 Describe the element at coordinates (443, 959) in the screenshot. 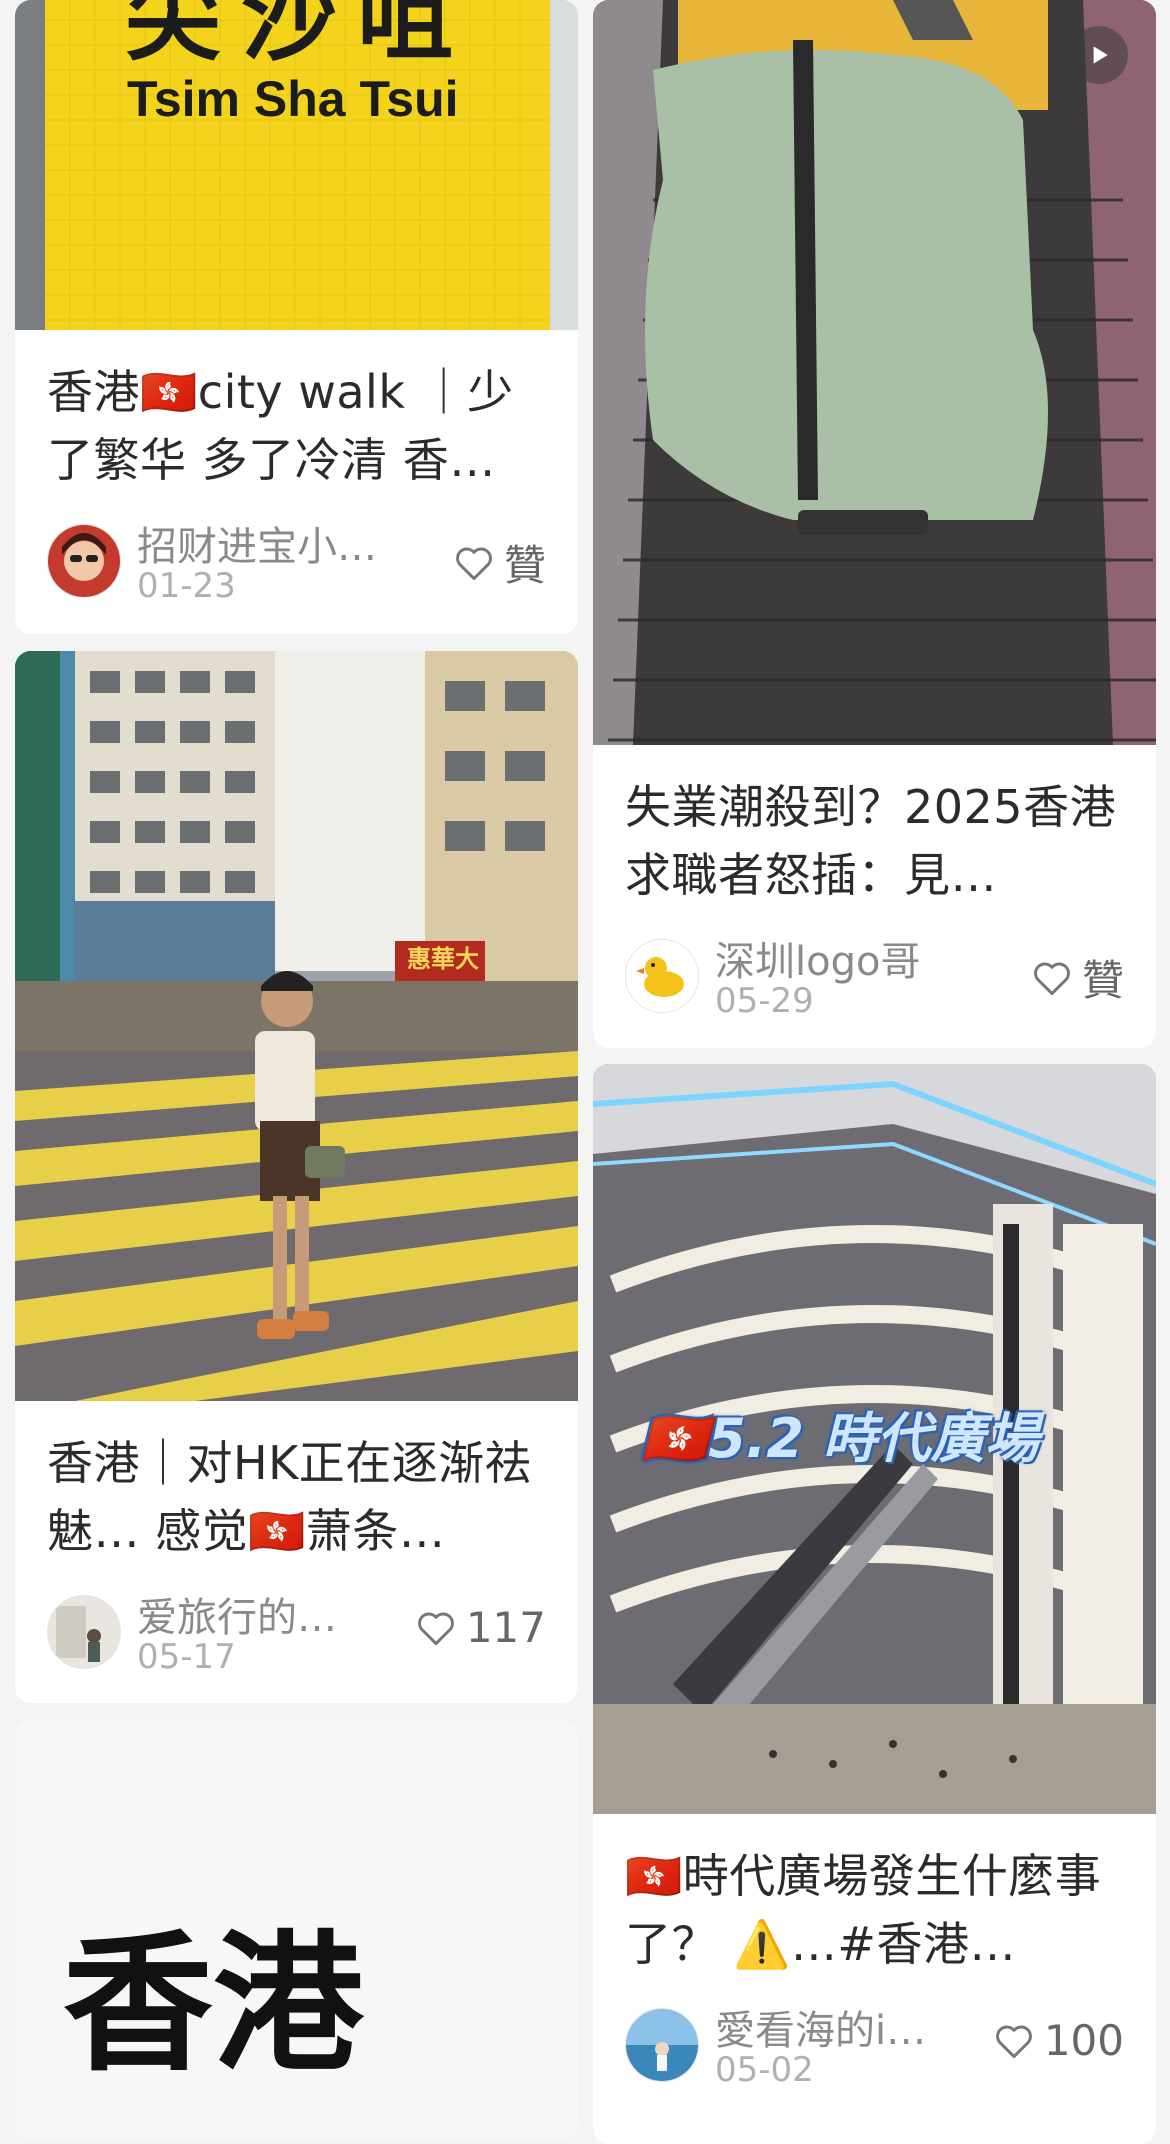

I see `shop-signboard: 惠華大` at that location.